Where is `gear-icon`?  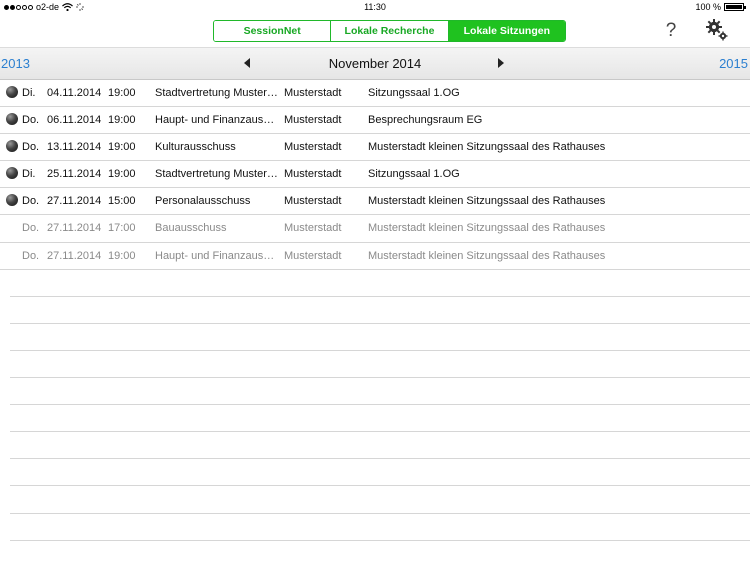 gear-icon is located at coordinates (717, 30).